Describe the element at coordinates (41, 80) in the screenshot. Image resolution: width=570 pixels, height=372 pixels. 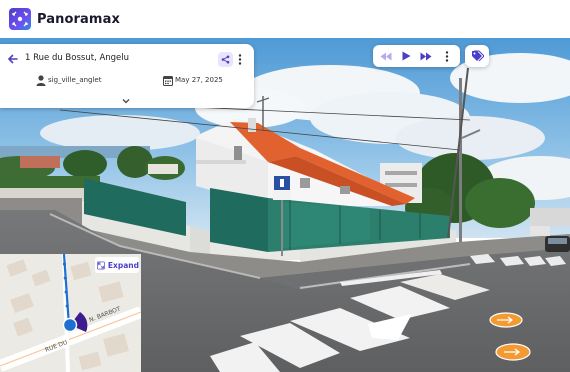
I see `user-icon` at that location.